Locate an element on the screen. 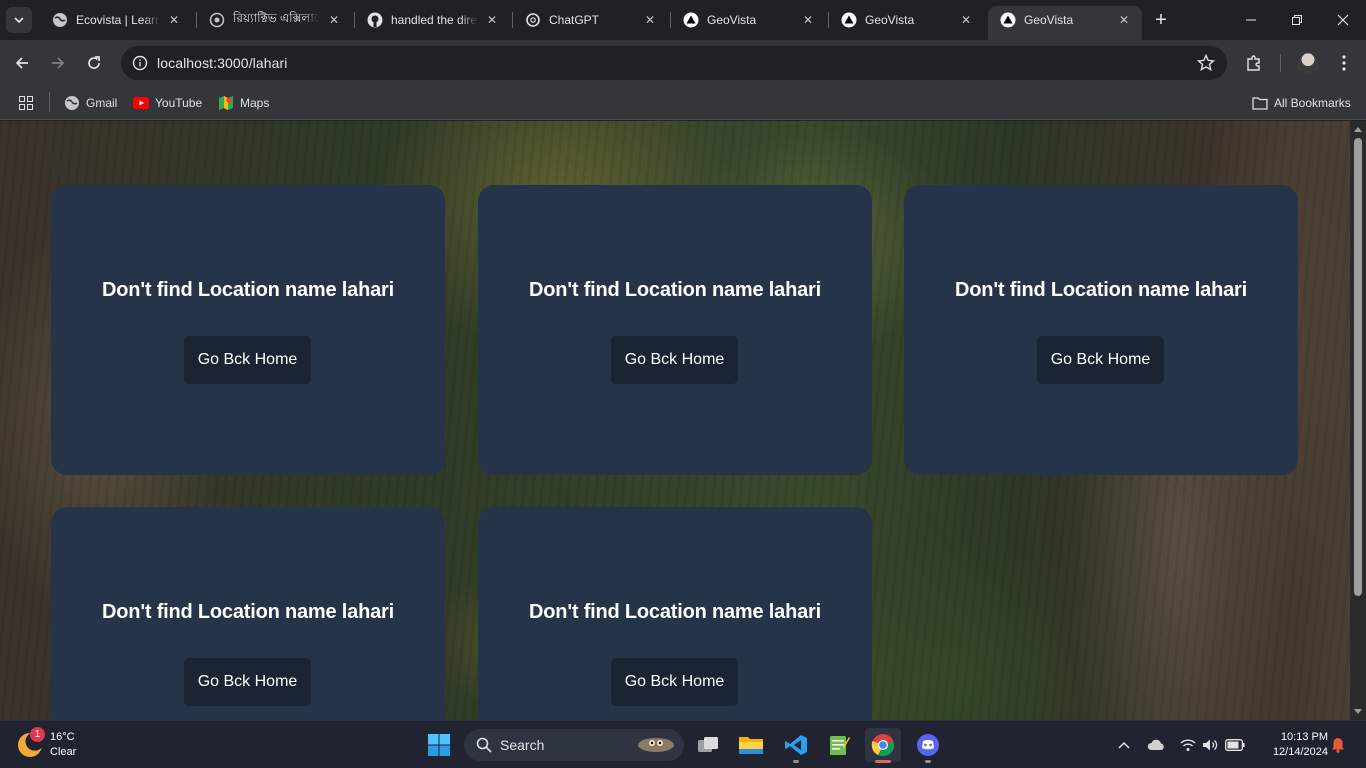  page-scrollbar is located at coordinates (1358, 420).